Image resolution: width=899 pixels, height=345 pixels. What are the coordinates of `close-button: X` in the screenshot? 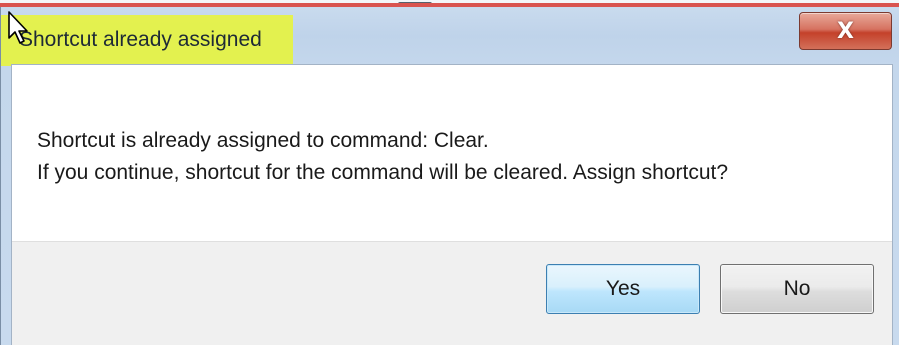 It's located at (845, 31).